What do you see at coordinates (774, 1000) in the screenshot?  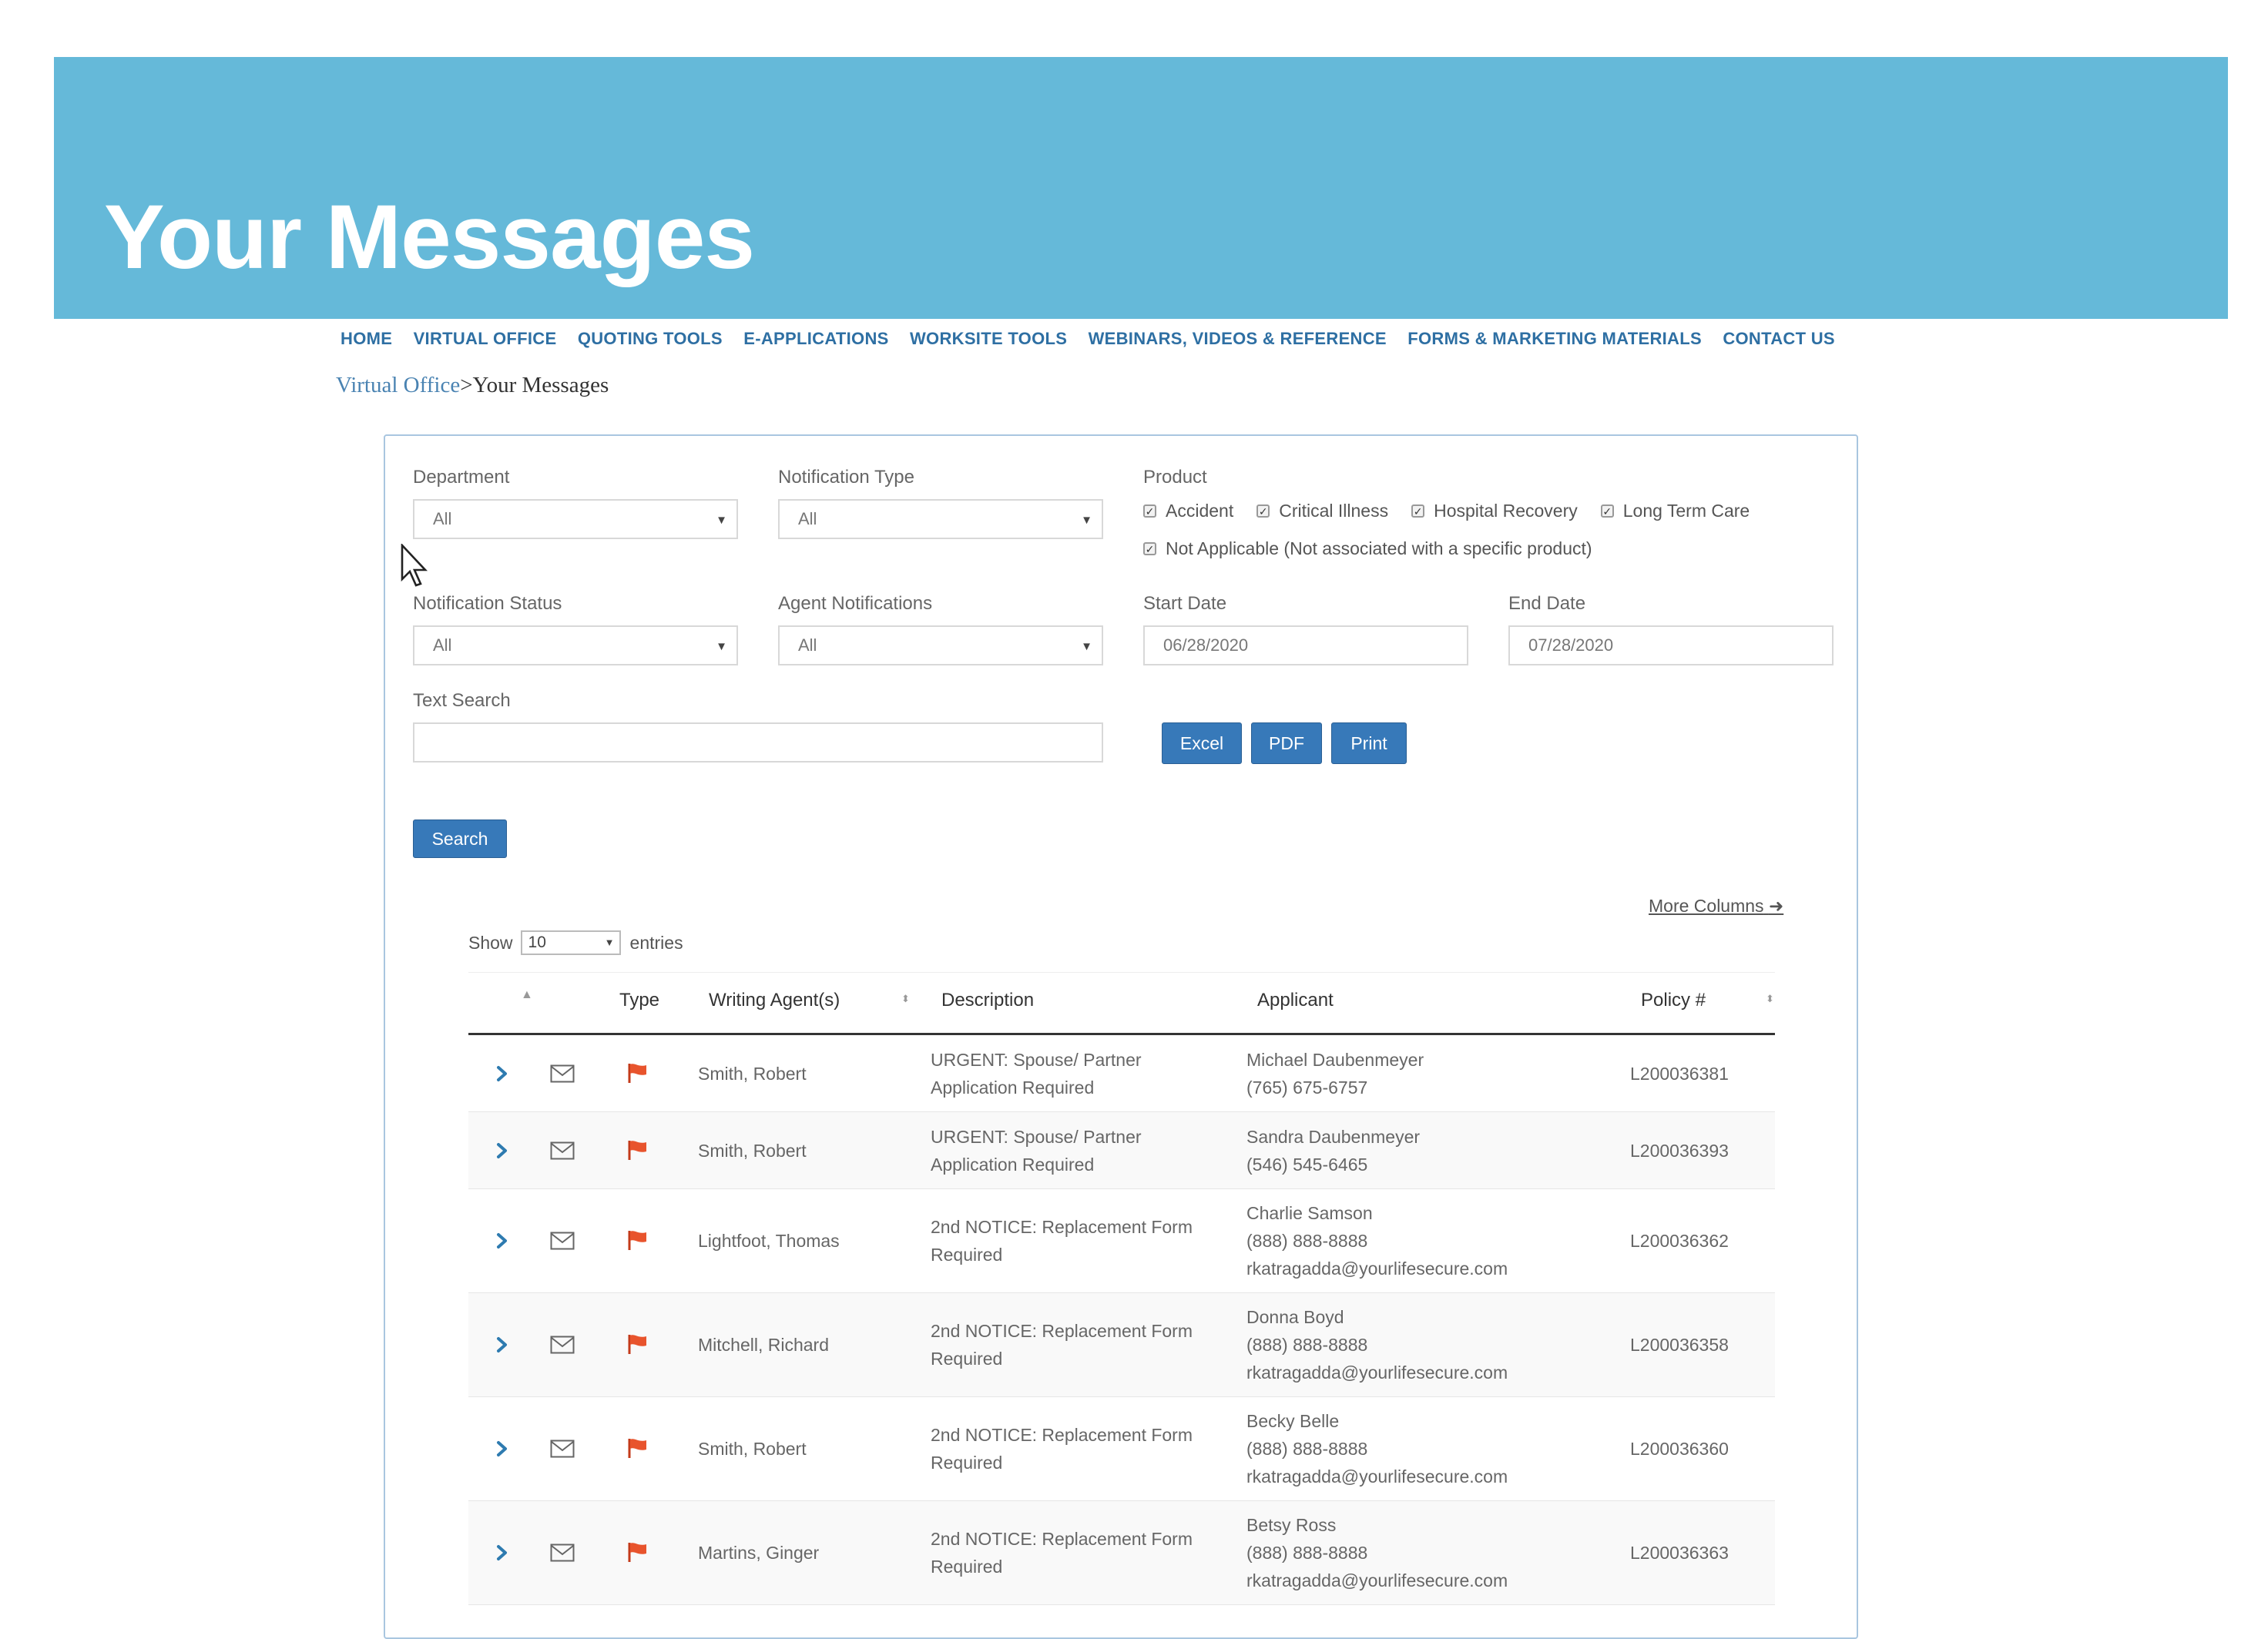 I see `column-writing-agent: Writing Agent(s)` at bounding box center [774, 1000].